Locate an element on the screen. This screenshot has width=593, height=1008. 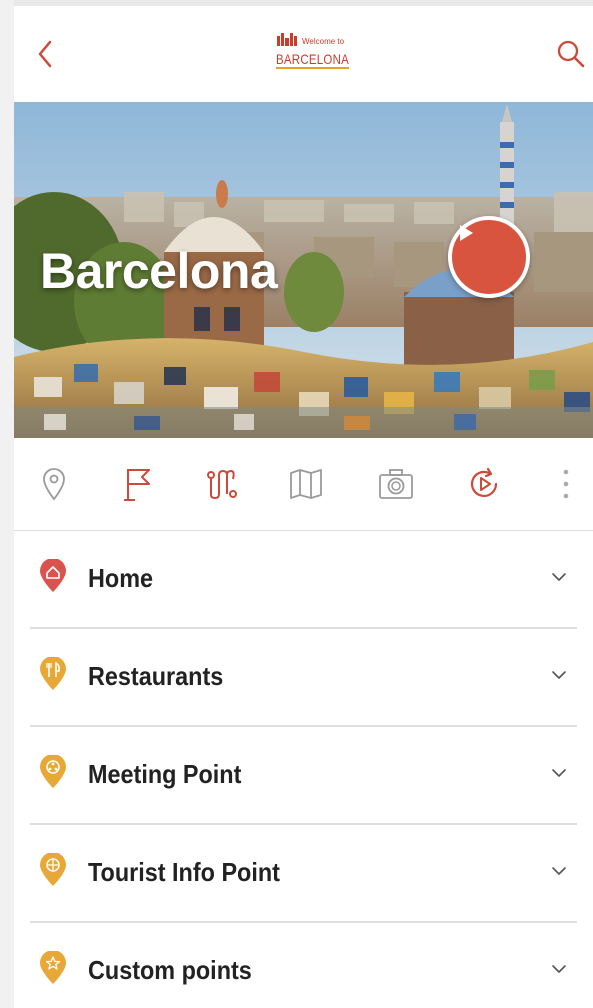
back-button is located at coordinates (45, 54).